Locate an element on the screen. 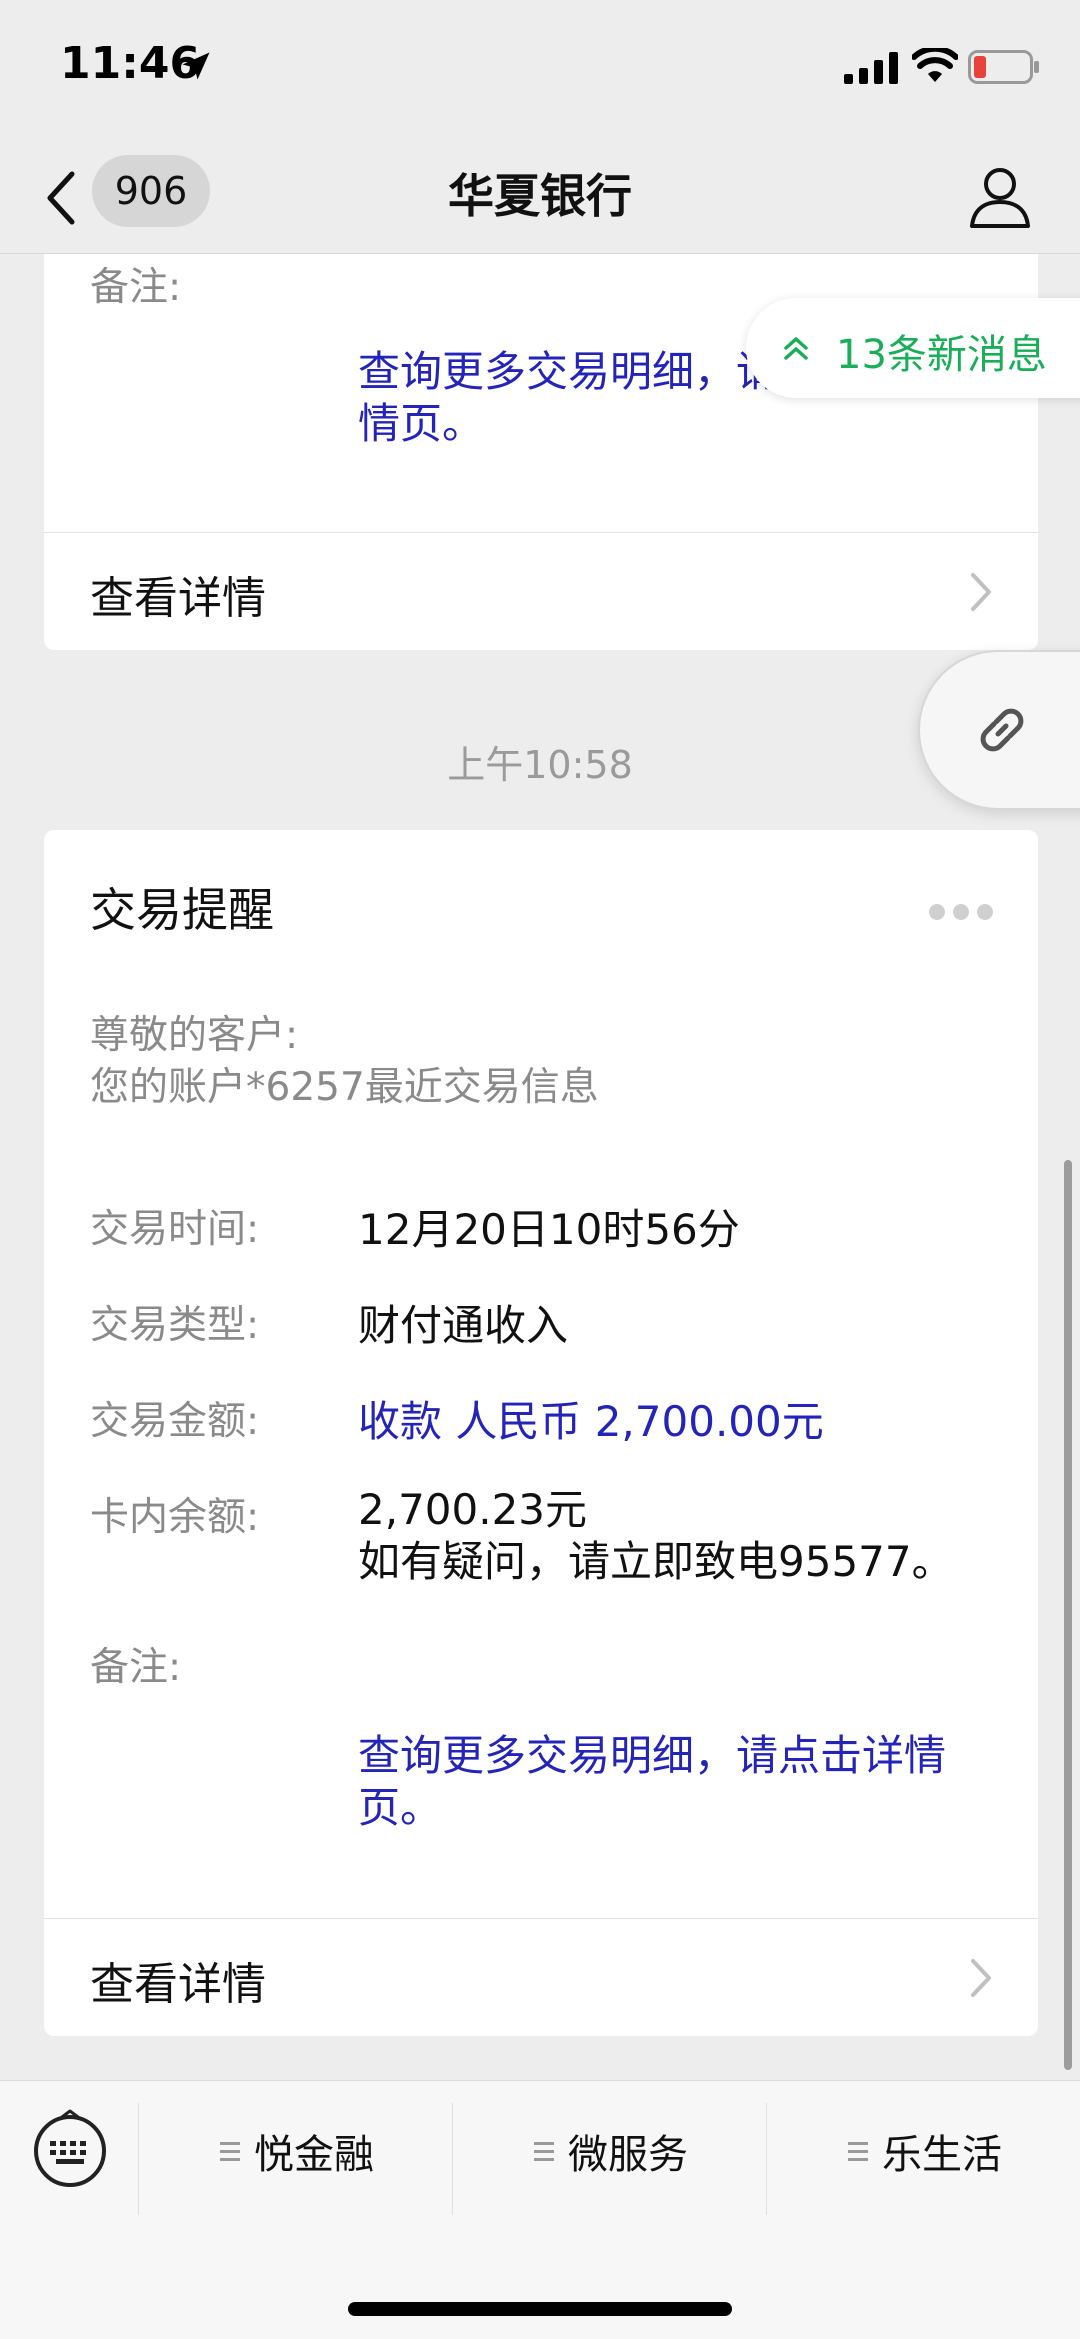  page-title: 华夏银行 is located at coordinates (540, 196).